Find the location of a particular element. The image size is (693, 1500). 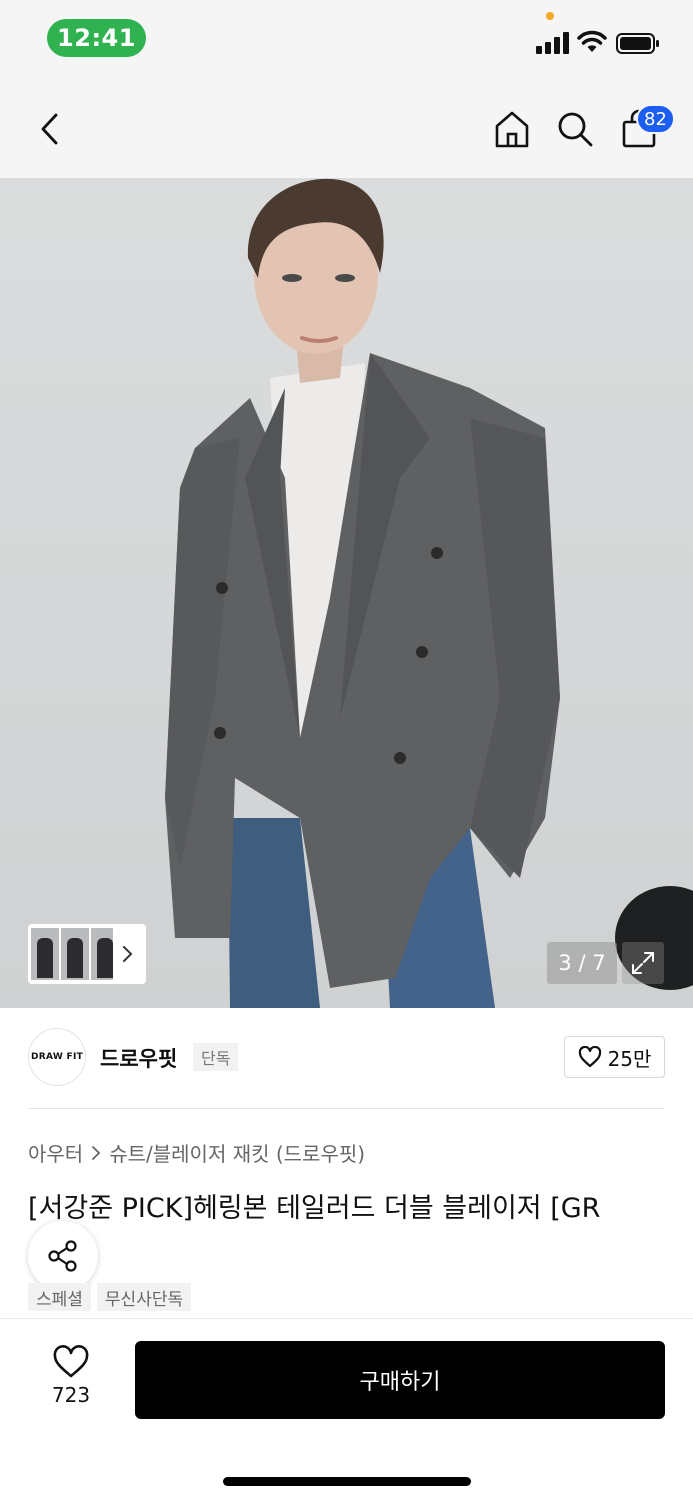

back-chevron-icon is located at coordinates (49, 129).